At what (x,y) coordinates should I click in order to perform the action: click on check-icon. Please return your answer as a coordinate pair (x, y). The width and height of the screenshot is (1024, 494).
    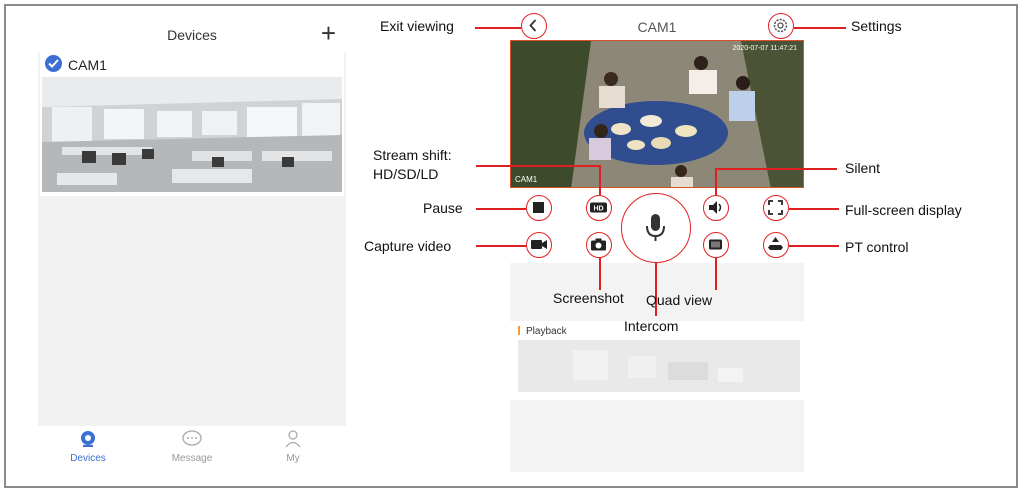
    Looking at the image, I should click on (53, 63).